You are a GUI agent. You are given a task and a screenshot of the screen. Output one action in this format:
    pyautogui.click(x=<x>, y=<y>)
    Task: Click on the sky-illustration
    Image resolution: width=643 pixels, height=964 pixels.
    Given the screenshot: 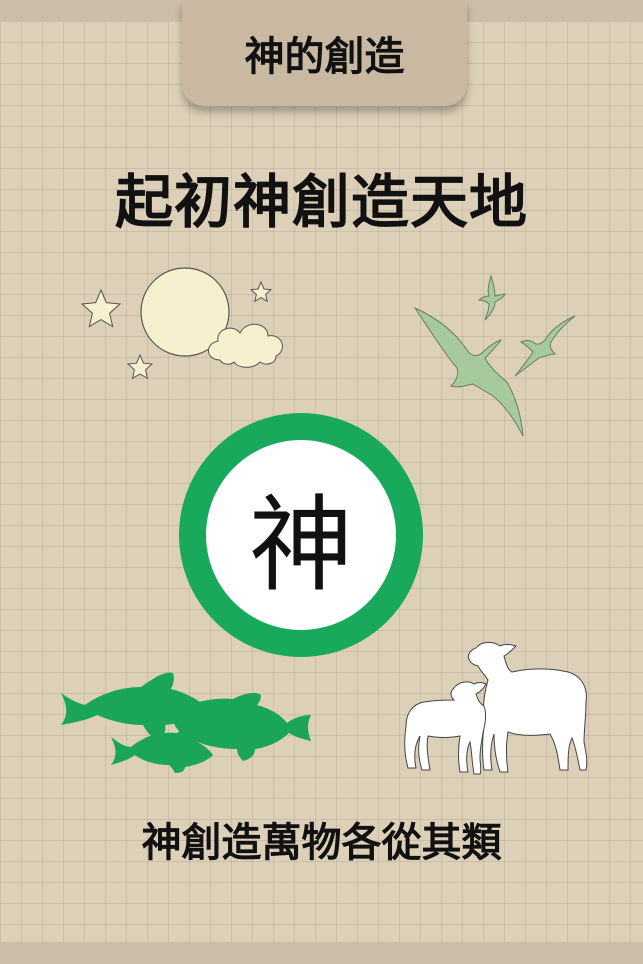 What is the action you would take?
    pyautogui.click(x=181, y=323)
    